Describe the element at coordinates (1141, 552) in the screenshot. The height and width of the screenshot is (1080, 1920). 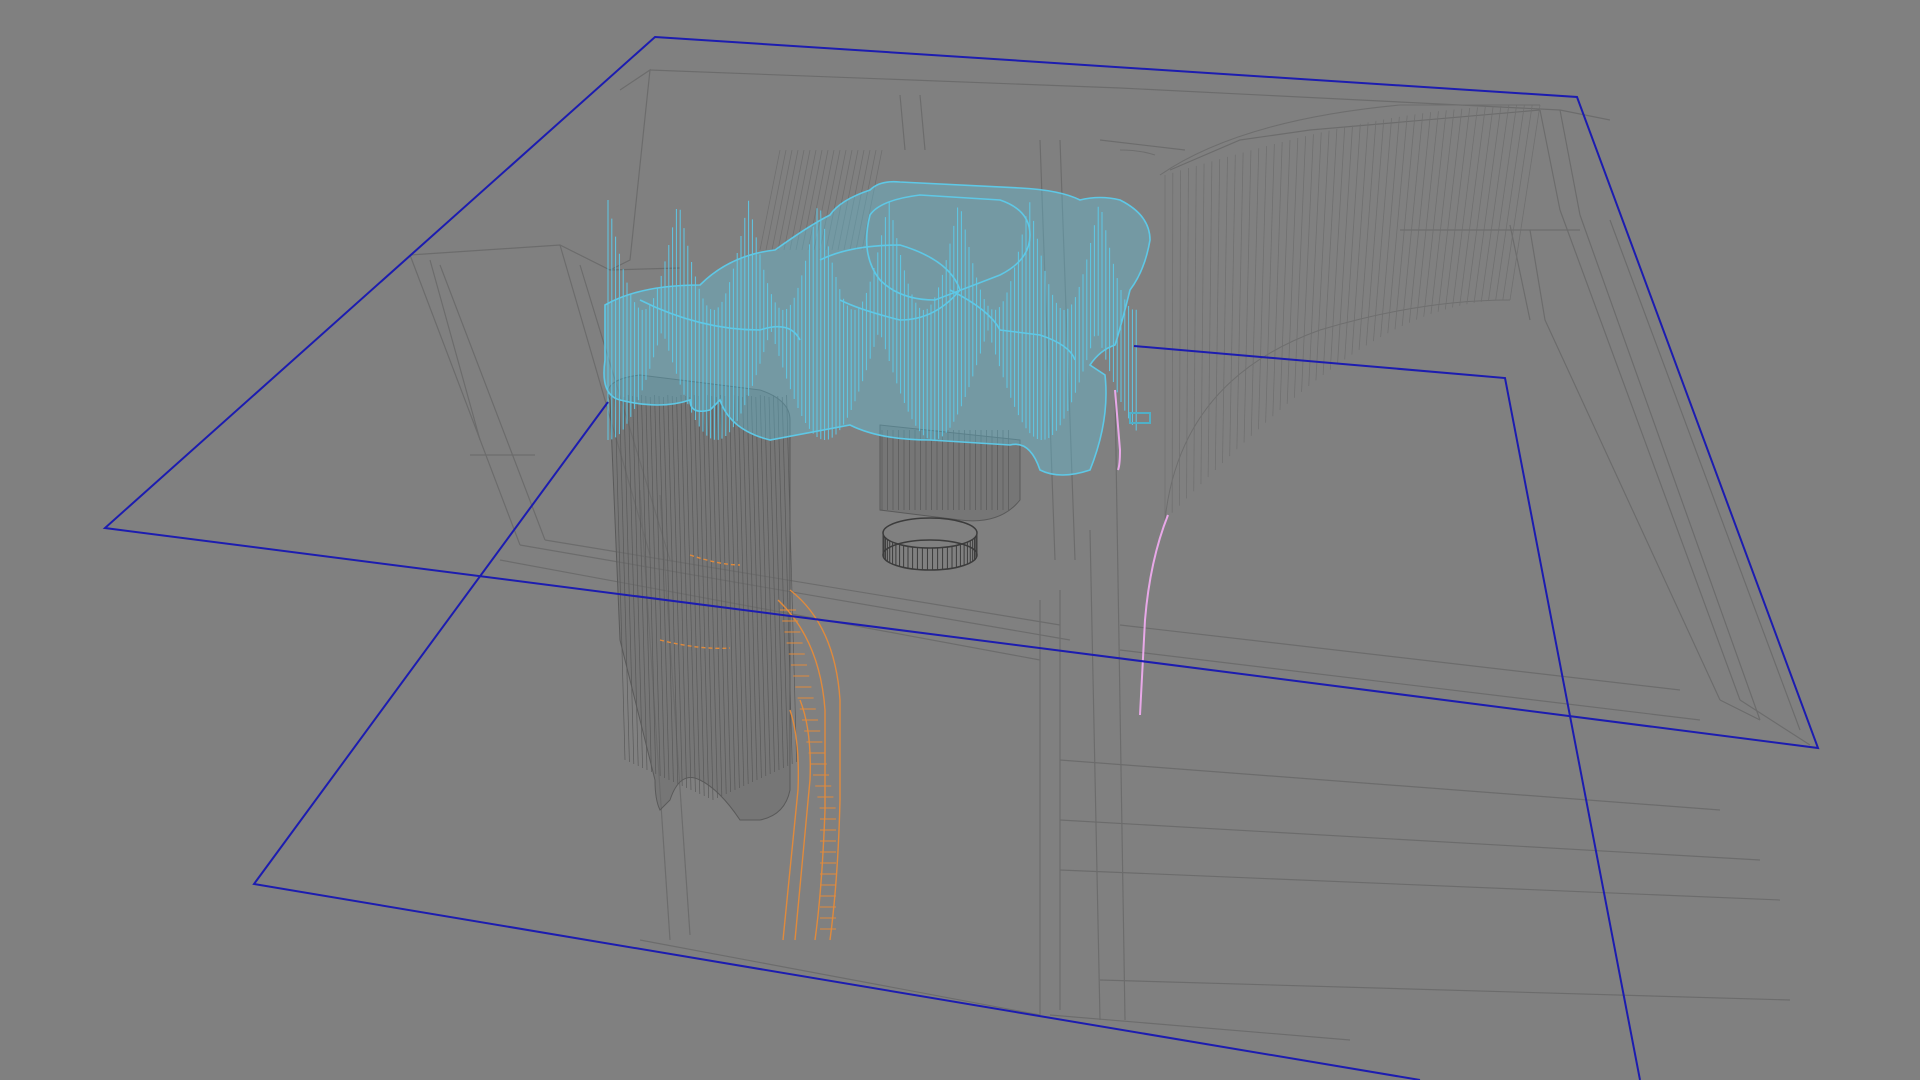
I see `pink-path` at that location.